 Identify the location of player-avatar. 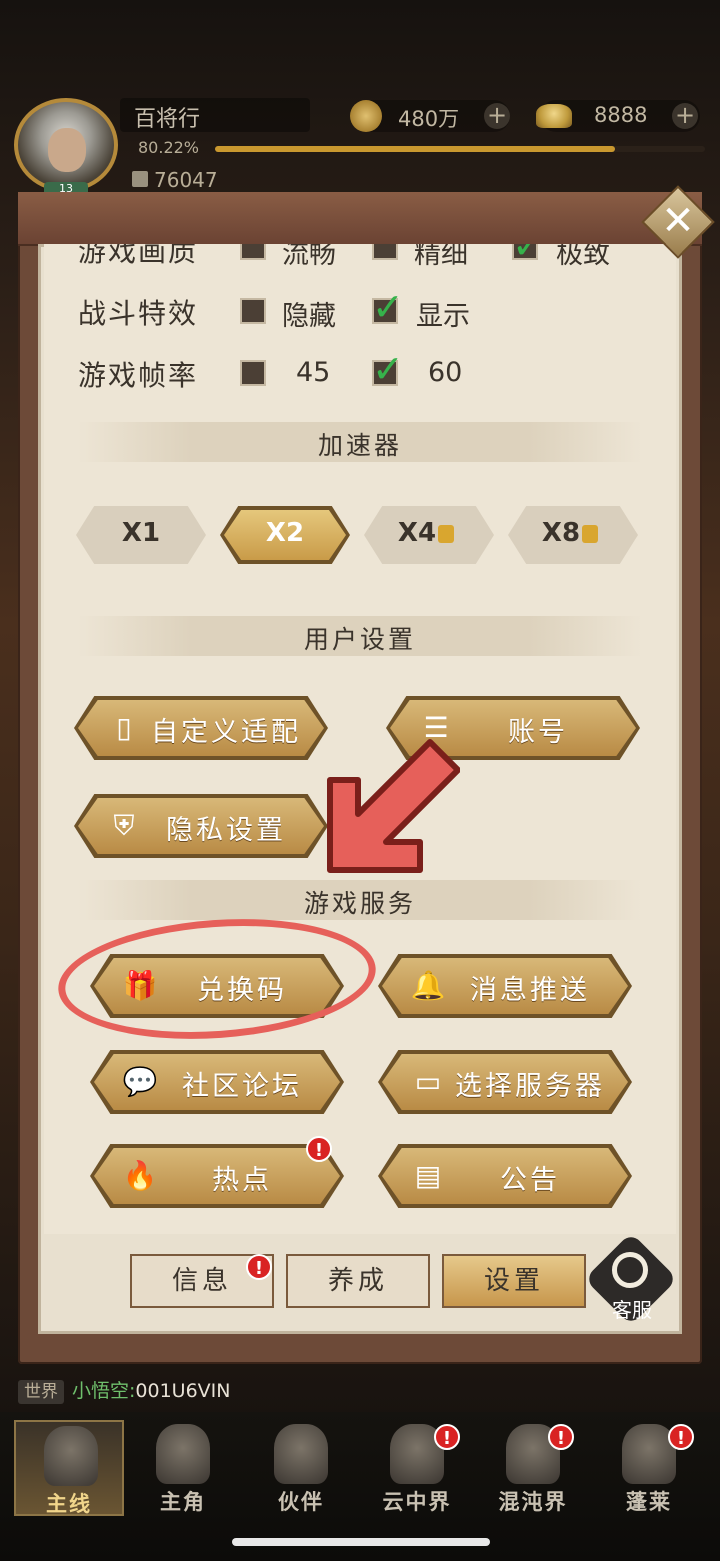
(66, 145).